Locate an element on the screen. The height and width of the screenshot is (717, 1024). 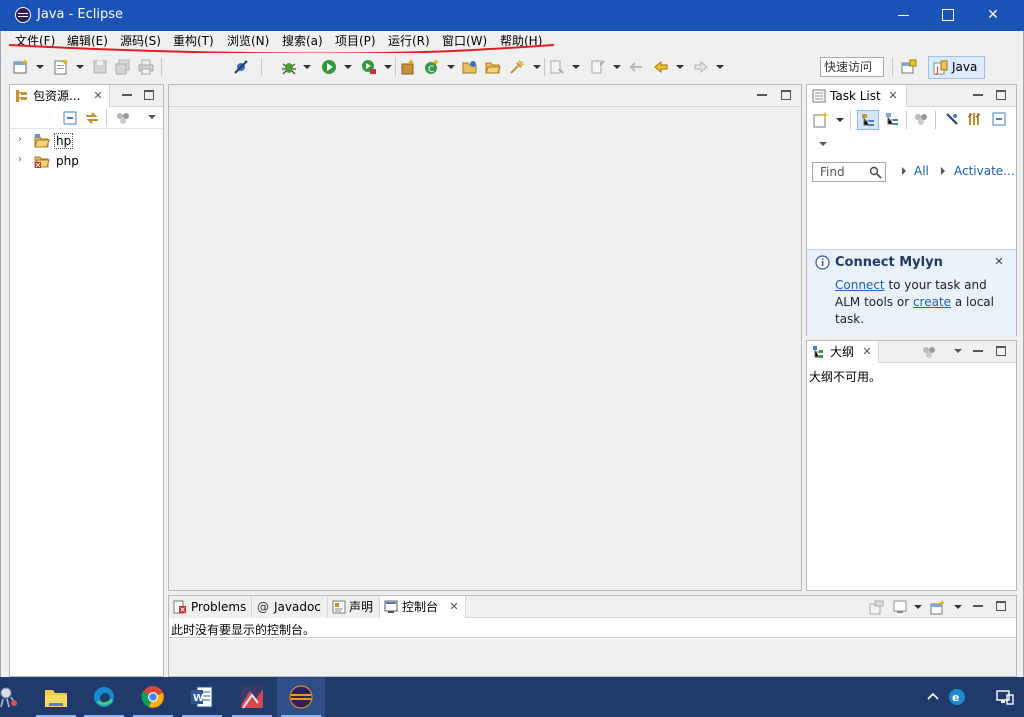
java-perspective-button: J Java is located at coordinates (956, 67).